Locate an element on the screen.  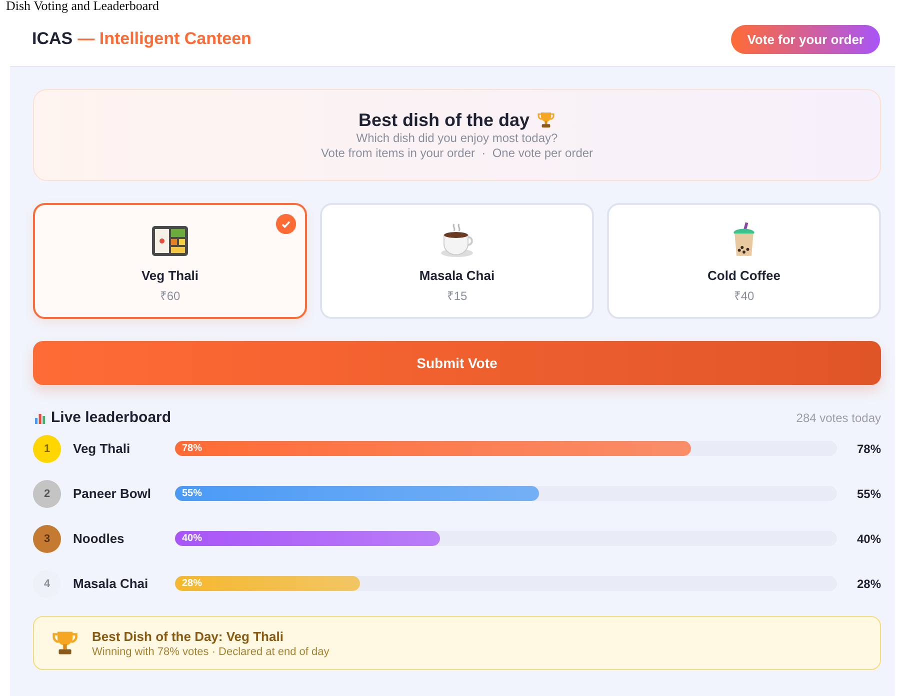
section-title: Best dish of the day is located at coordinates (444, 120).